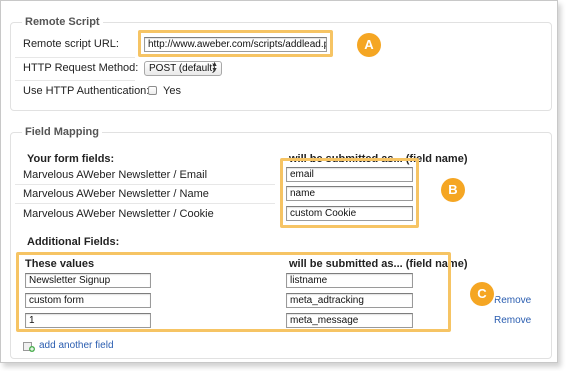  I want to click on http-method-value: POST (default), so click(182, 68).